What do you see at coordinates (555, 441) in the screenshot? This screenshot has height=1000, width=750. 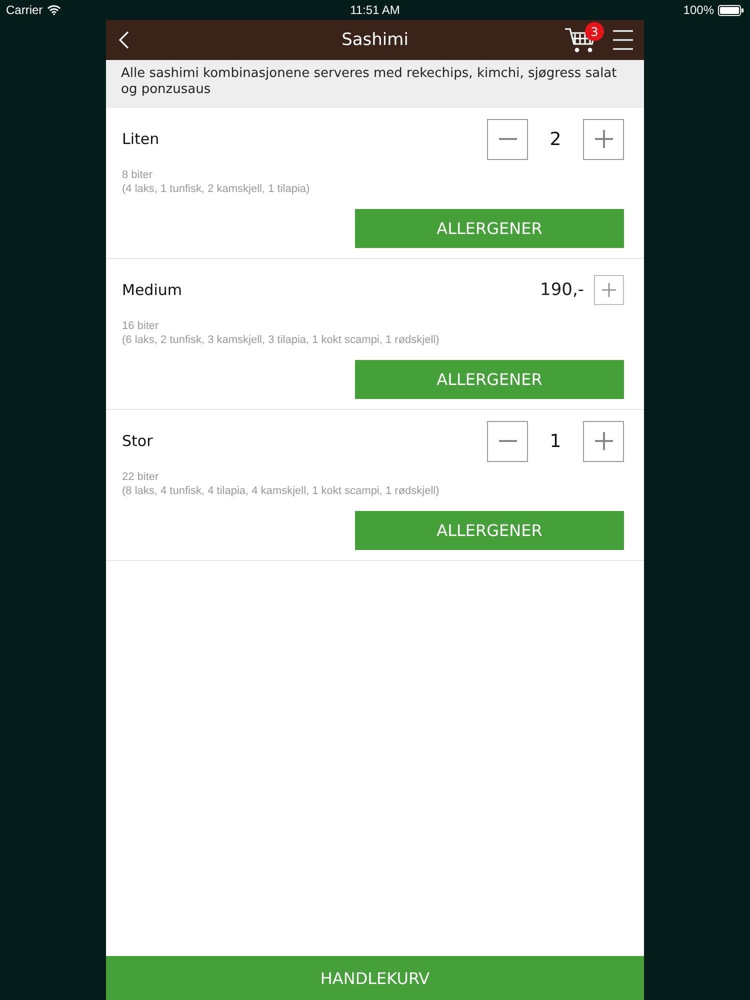 I see `quantity-value: 1` at bounding box center [555, 441].